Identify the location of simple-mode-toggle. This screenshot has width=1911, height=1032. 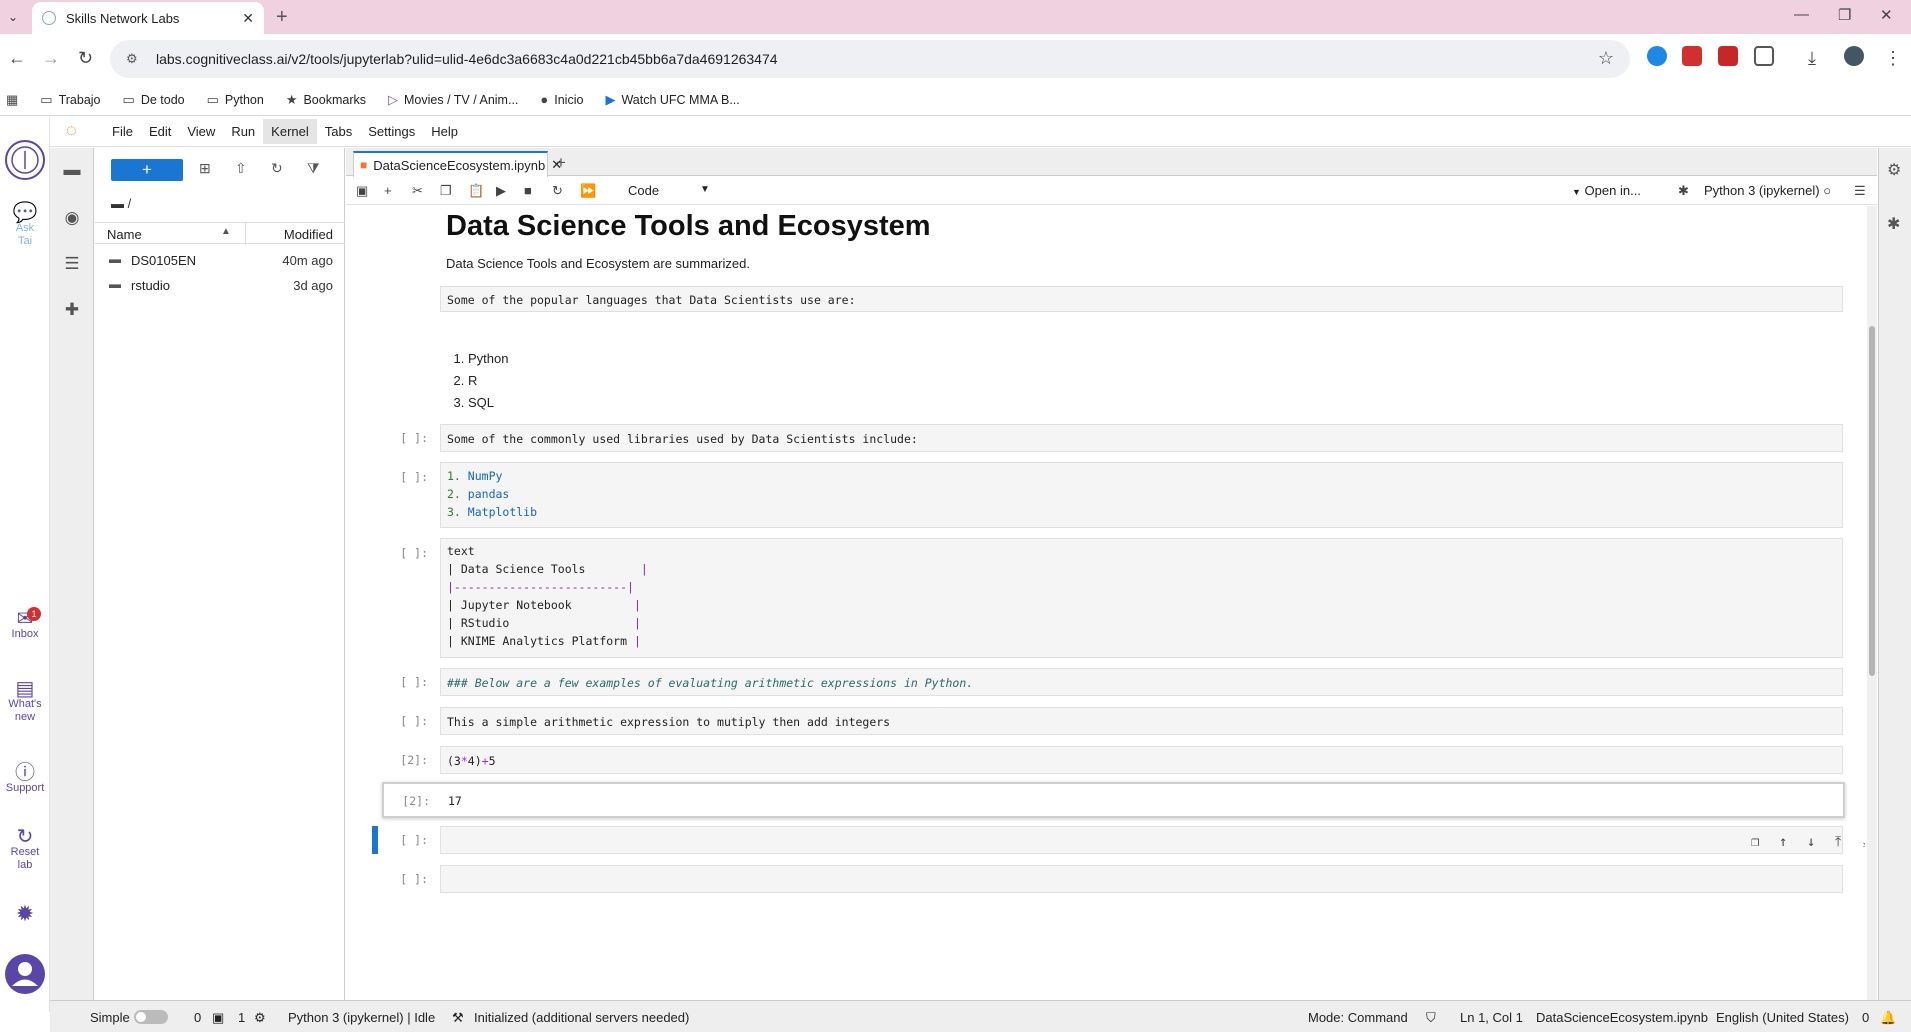
(151, 1017).